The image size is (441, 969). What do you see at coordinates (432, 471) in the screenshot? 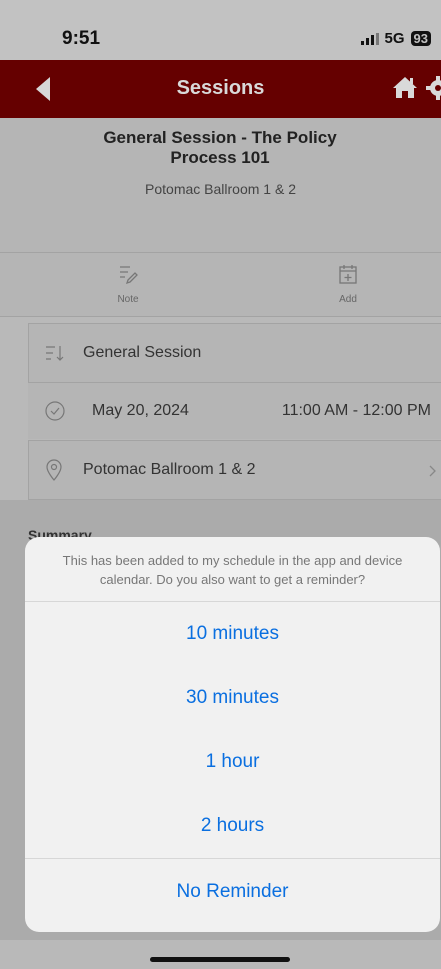
I see `chevron-right-icon` at bounding box center [432, 471].